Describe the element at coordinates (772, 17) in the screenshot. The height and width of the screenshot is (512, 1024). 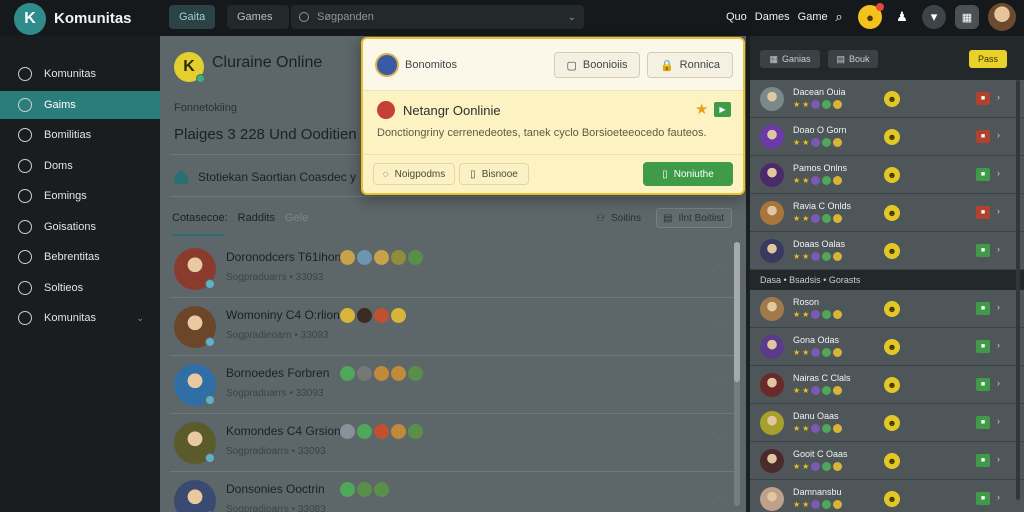
I see `top-link-2: Dames` at that location.